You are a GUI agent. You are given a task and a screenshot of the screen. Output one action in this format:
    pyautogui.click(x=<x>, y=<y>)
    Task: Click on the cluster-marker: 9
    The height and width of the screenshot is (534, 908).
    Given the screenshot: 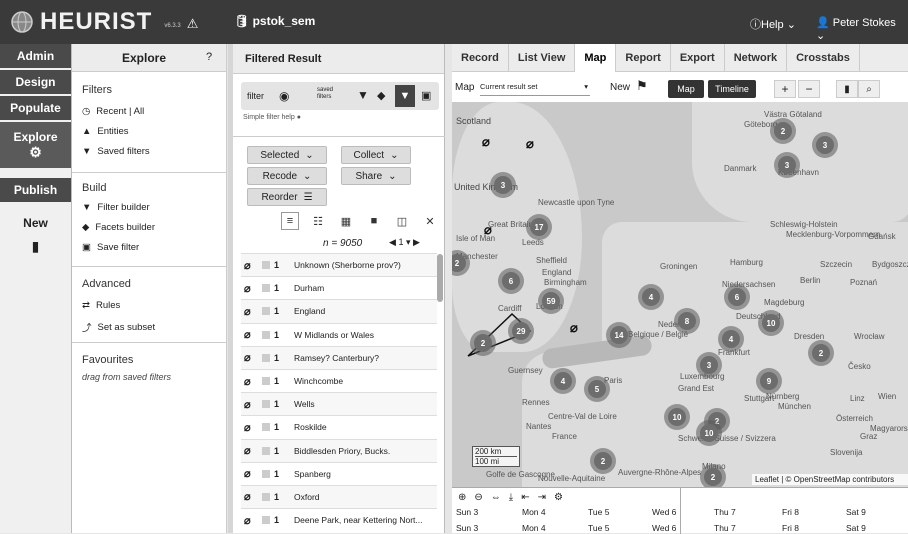 What is the action you would take?
    pyautogui.click(x=769, y=381)
    